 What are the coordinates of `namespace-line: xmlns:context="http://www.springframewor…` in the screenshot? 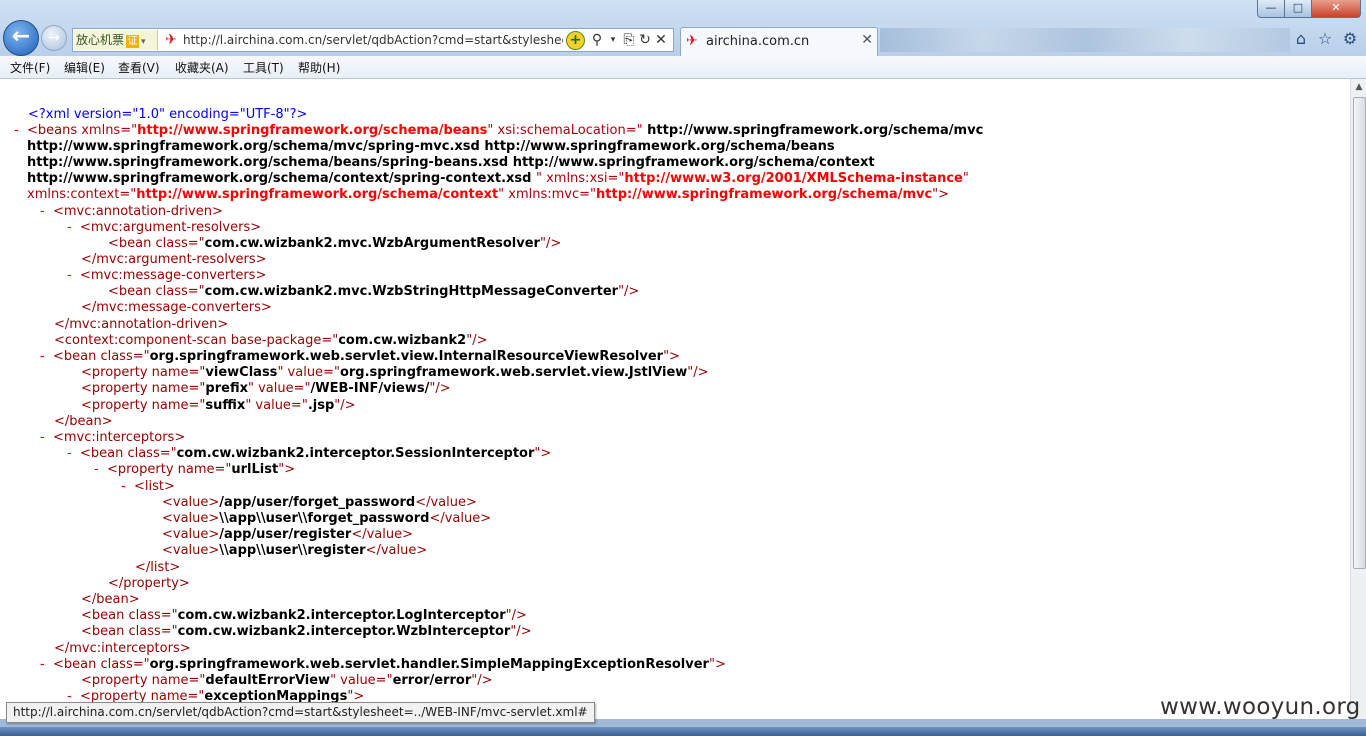 It's located at (488, 195).